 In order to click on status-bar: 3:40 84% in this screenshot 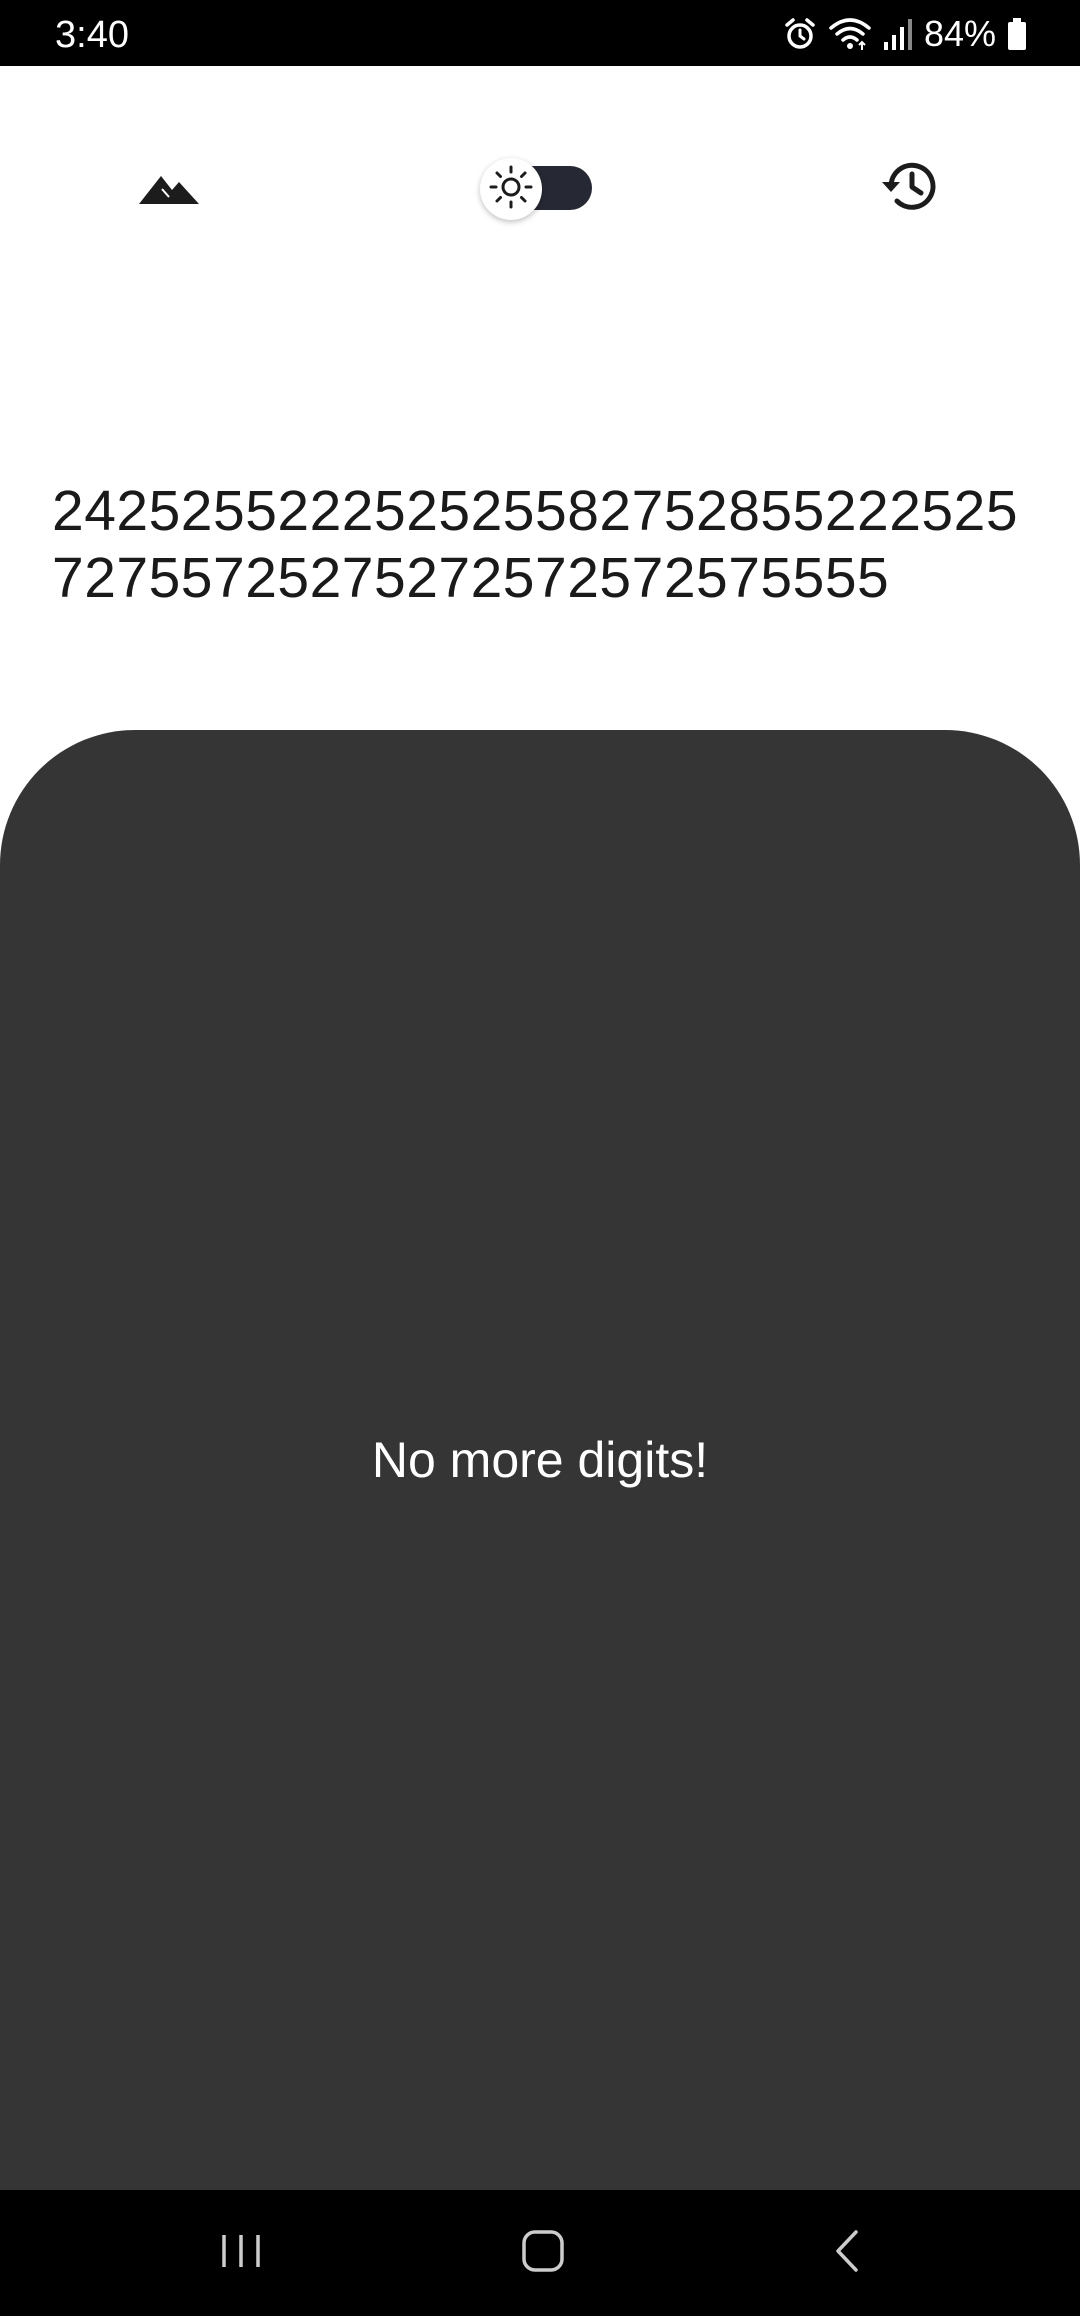, I will do `click(540, 33)`.